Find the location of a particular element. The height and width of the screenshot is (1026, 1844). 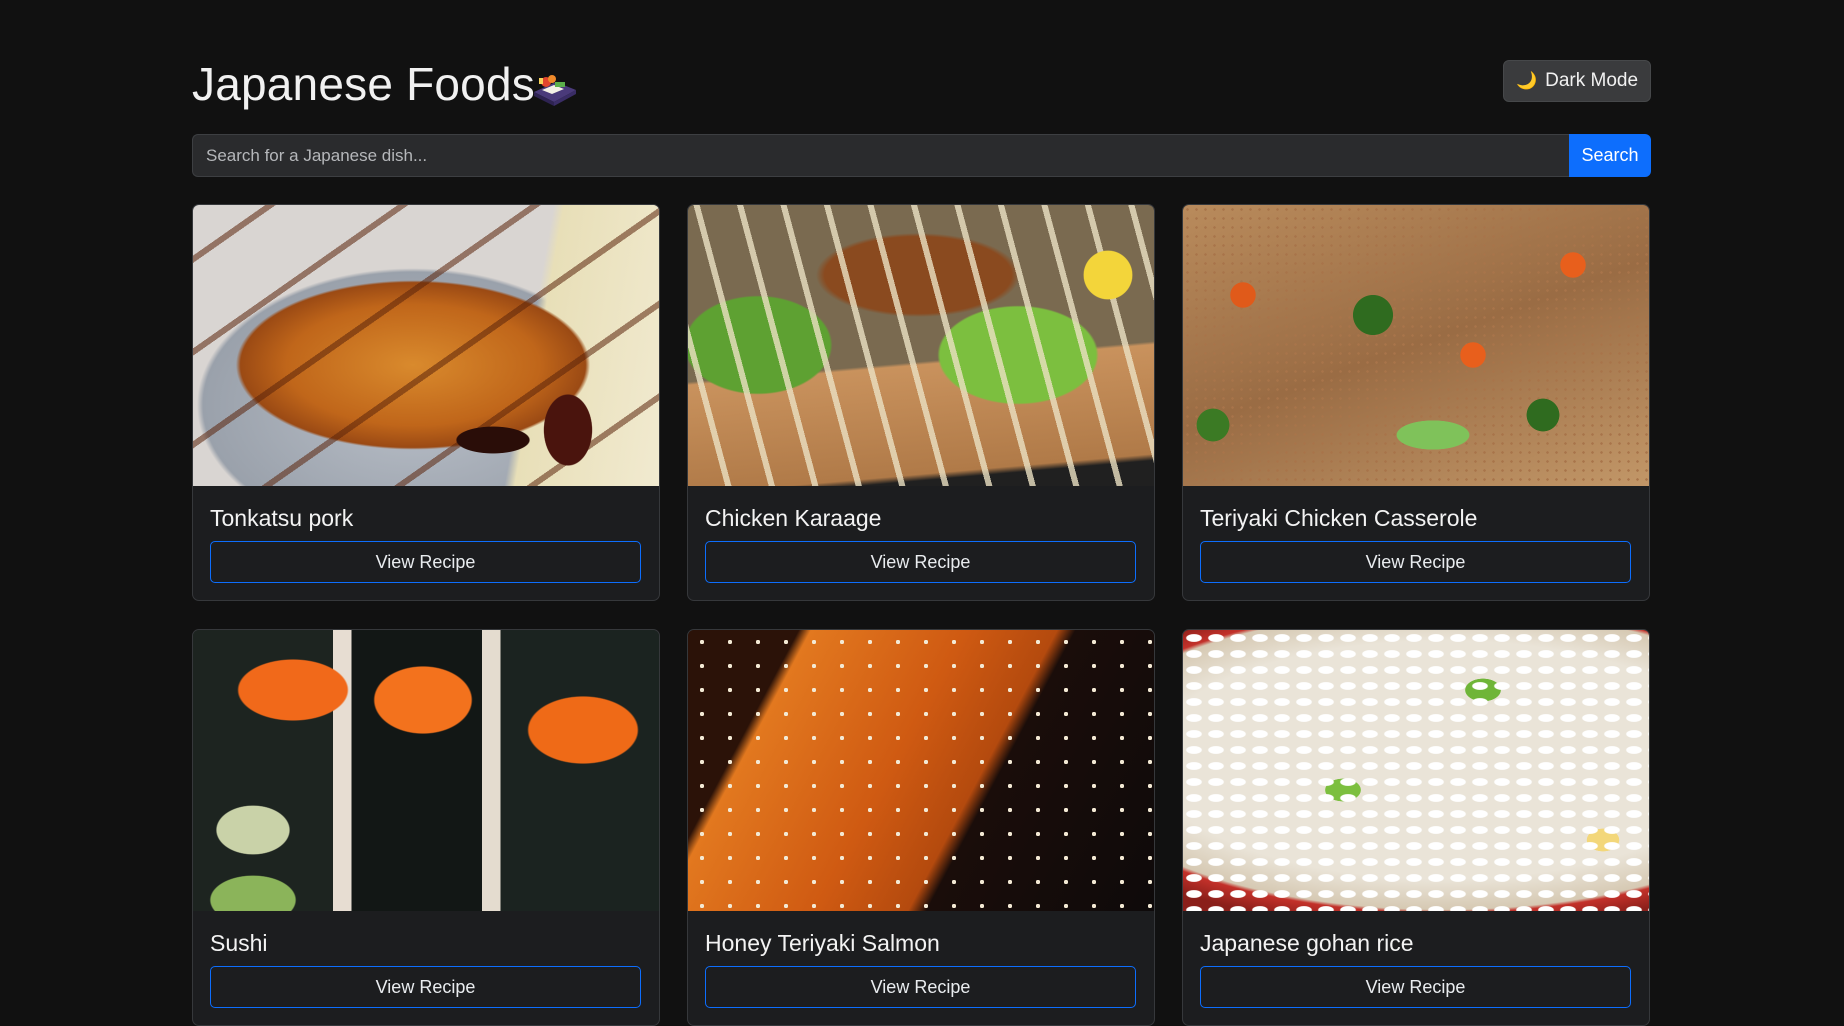

moon-icon: 🌙 is located at coordinates (1526, 80).